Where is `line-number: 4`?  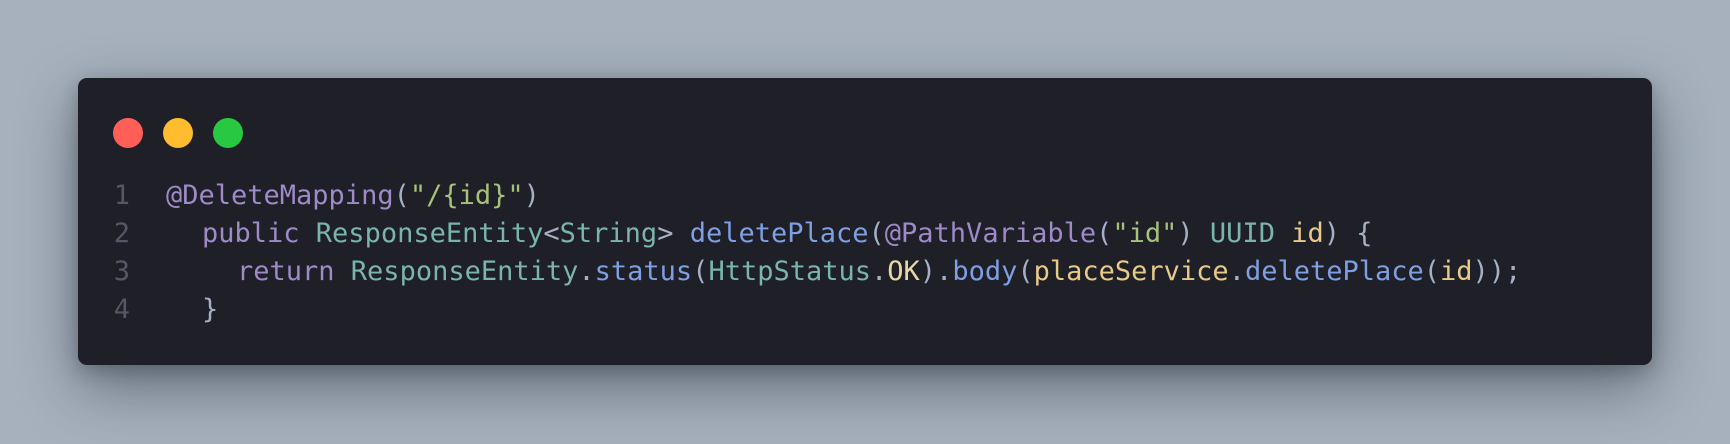 line-number: 4 is located at coordinates (121, 309).